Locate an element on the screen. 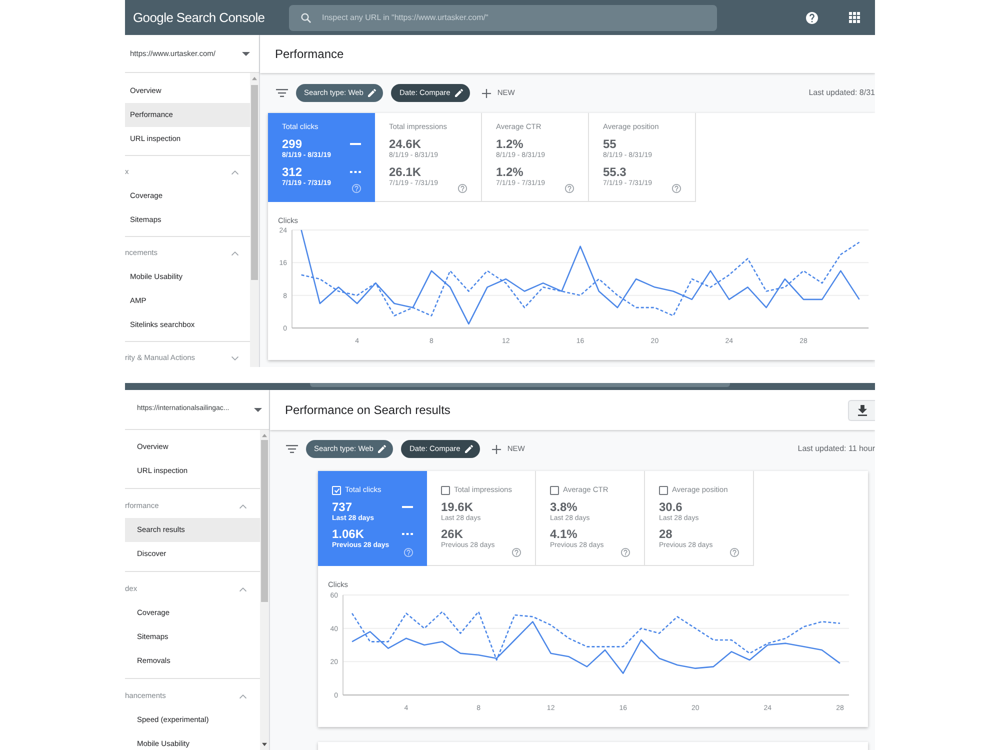  search-icon is located at coordinates (306, 17).